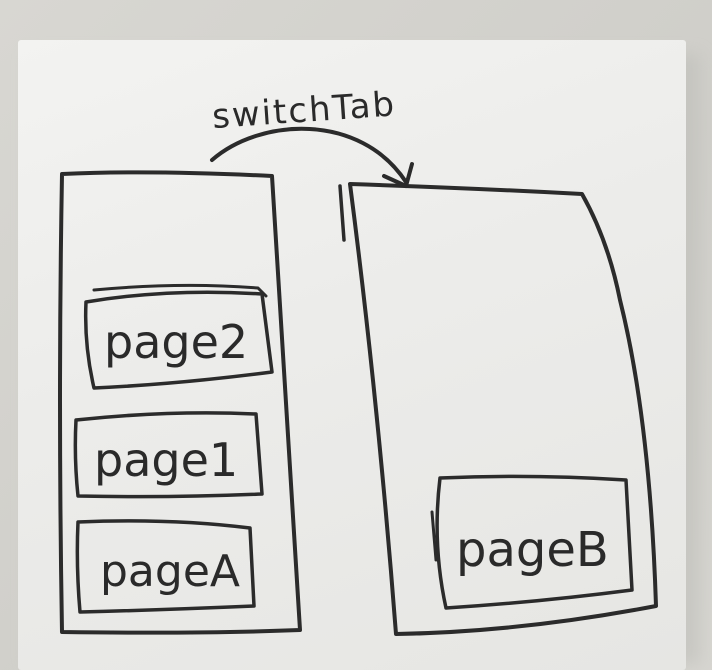 The image size is (712, 670). Describe the element at coordinates (342, 213) in the screenshot. I see `right-page-stack-back-edge` at that location.